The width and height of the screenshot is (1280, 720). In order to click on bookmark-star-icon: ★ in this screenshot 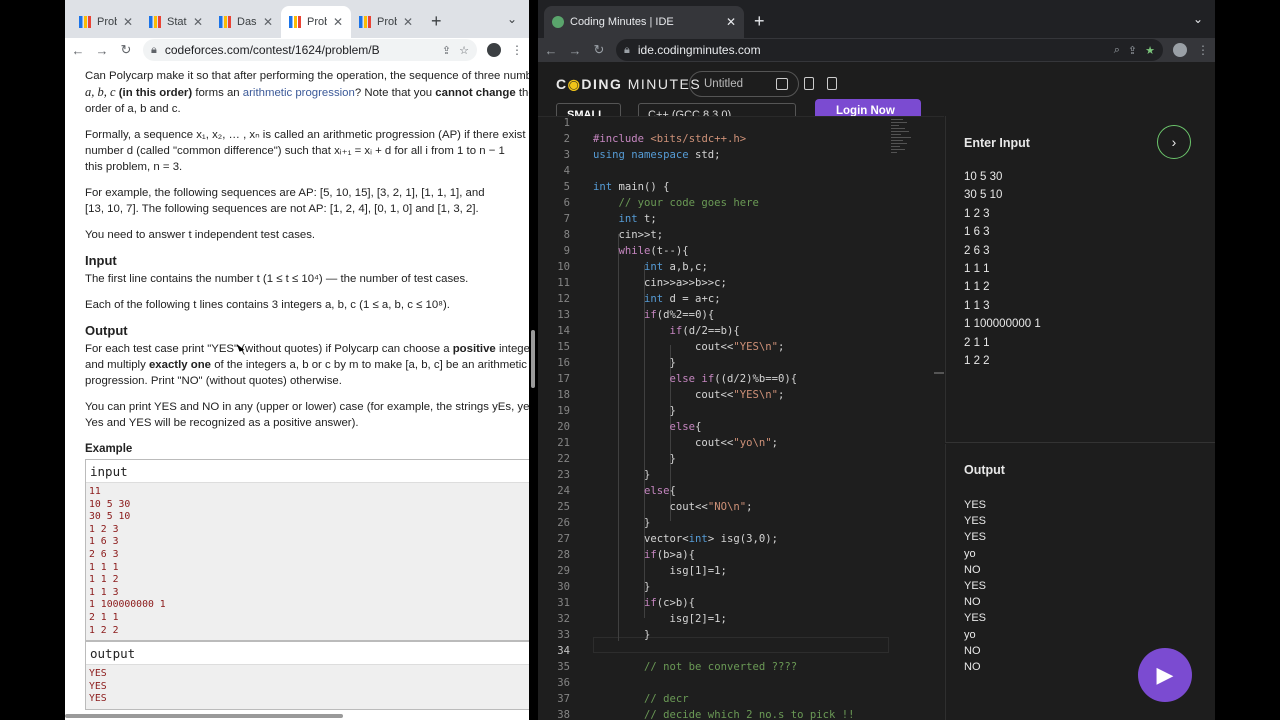, I will do `click(1150, 50)`.